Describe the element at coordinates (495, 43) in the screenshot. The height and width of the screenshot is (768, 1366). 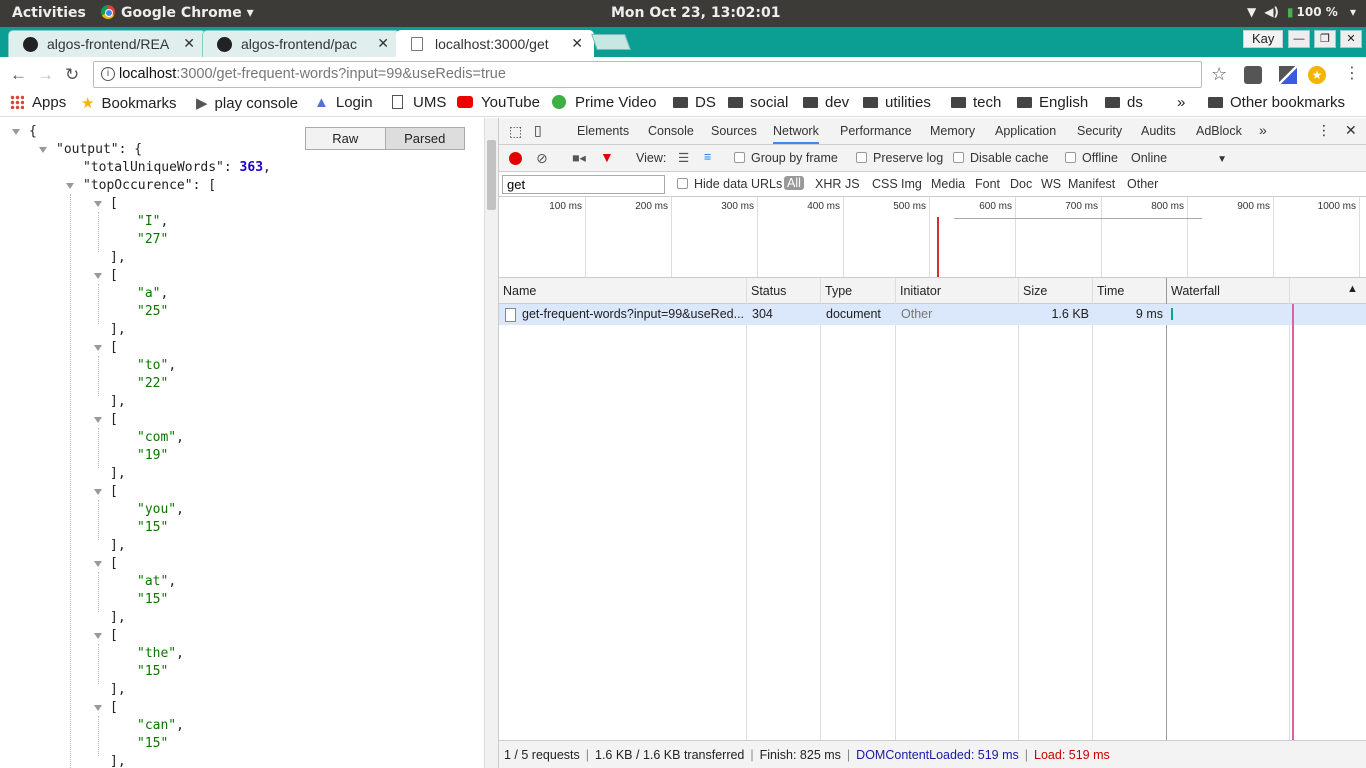
I see `browser-tab-active: localhost:3000/get ✕` at that location.